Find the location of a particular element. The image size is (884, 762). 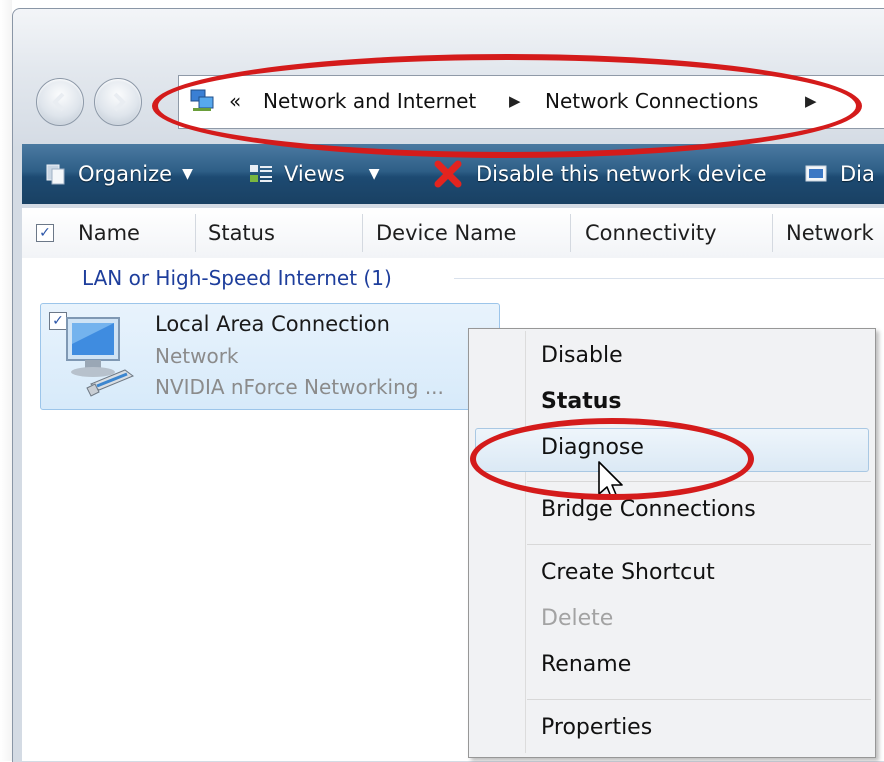

diagnose-connection-button: Dia is located at coordinates (839, 174).